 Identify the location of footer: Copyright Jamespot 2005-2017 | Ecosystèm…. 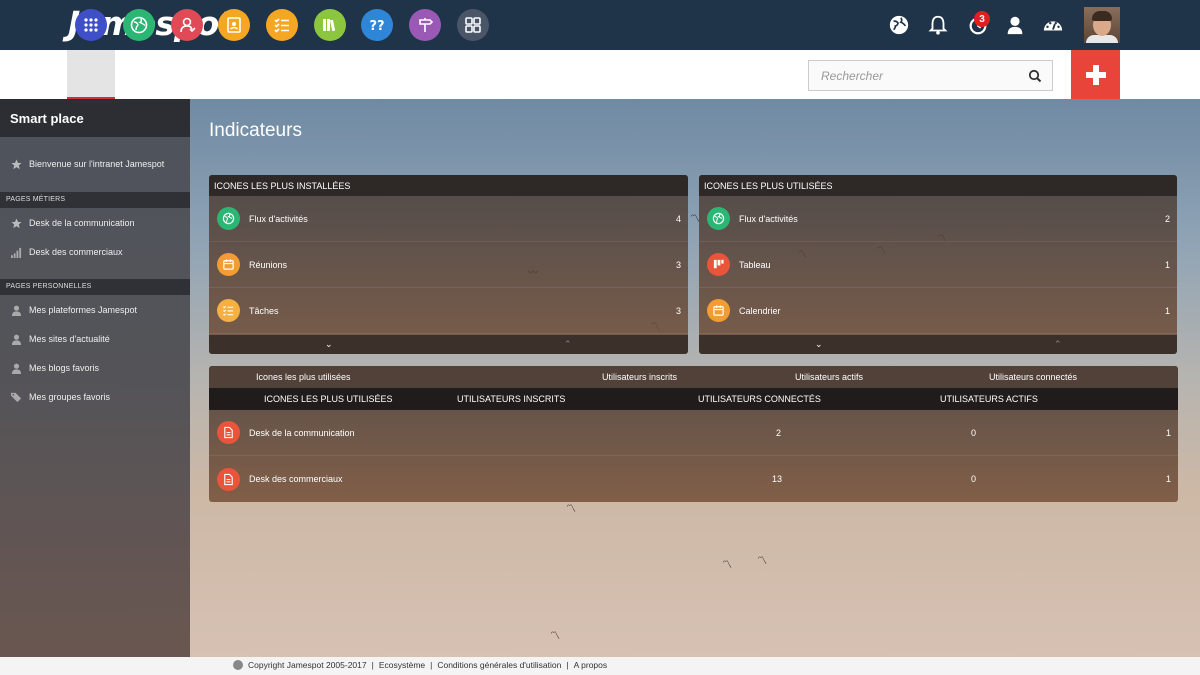
(600, 666).